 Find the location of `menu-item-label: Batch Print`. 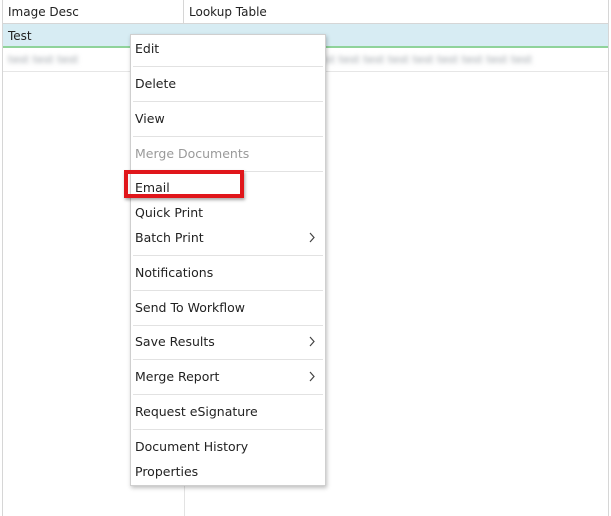

menu-item-label: Batch Print is located at coordinates (169, 237).